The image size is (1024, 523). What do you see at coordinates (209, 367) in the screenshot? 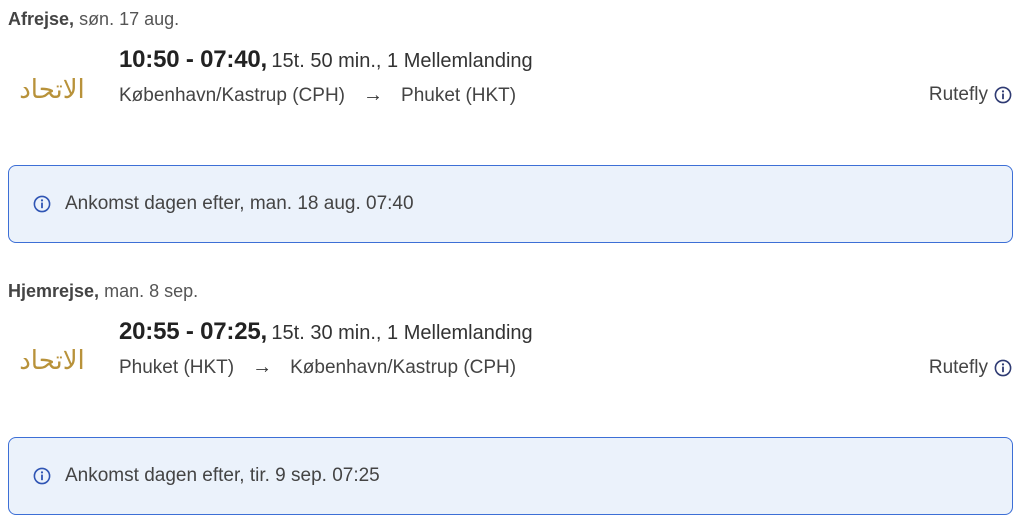
I see `origin-code: (HKT)` at bounding box center [209, 367].